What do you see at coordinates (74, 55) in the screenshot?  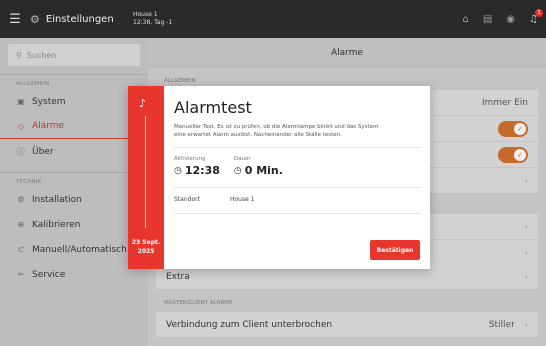 I see `search-input: ⚲ Suchen` at bounding box center [74, 55].